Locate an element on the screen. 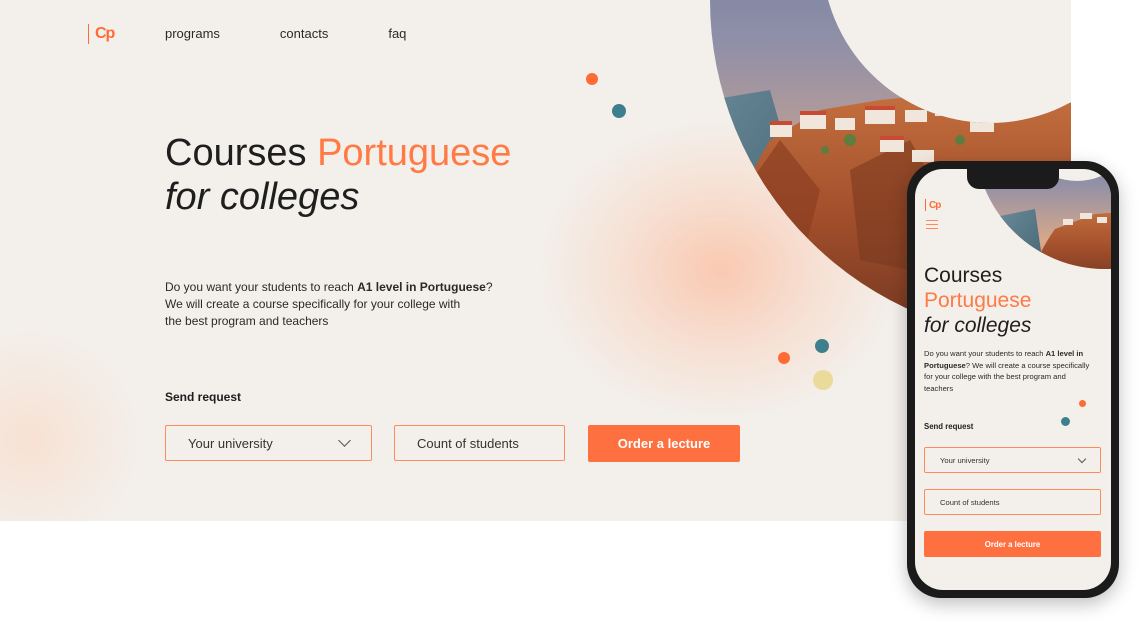 The width and height of the screenshot is (1141, 626). hero-title-plain: Courses is located at coordinates (241, 153).